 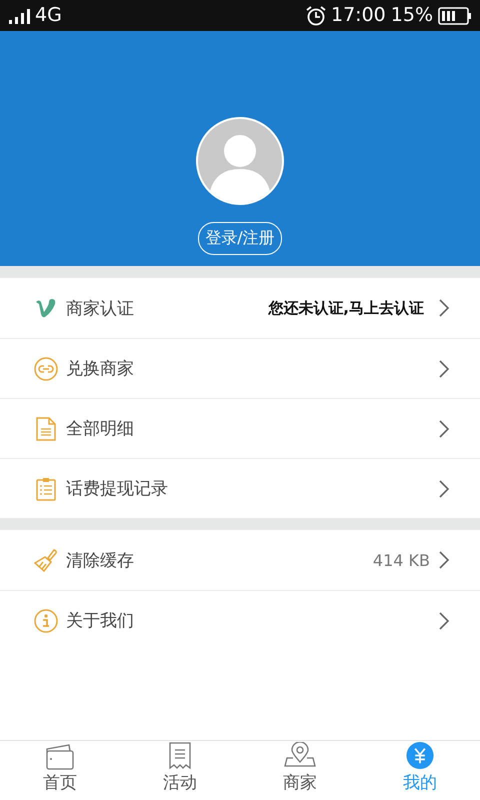 What do you see at coordinates (100, 309) in the screenshot?
I see `menu-label: 商家认证` at bounding box center [100, 309].